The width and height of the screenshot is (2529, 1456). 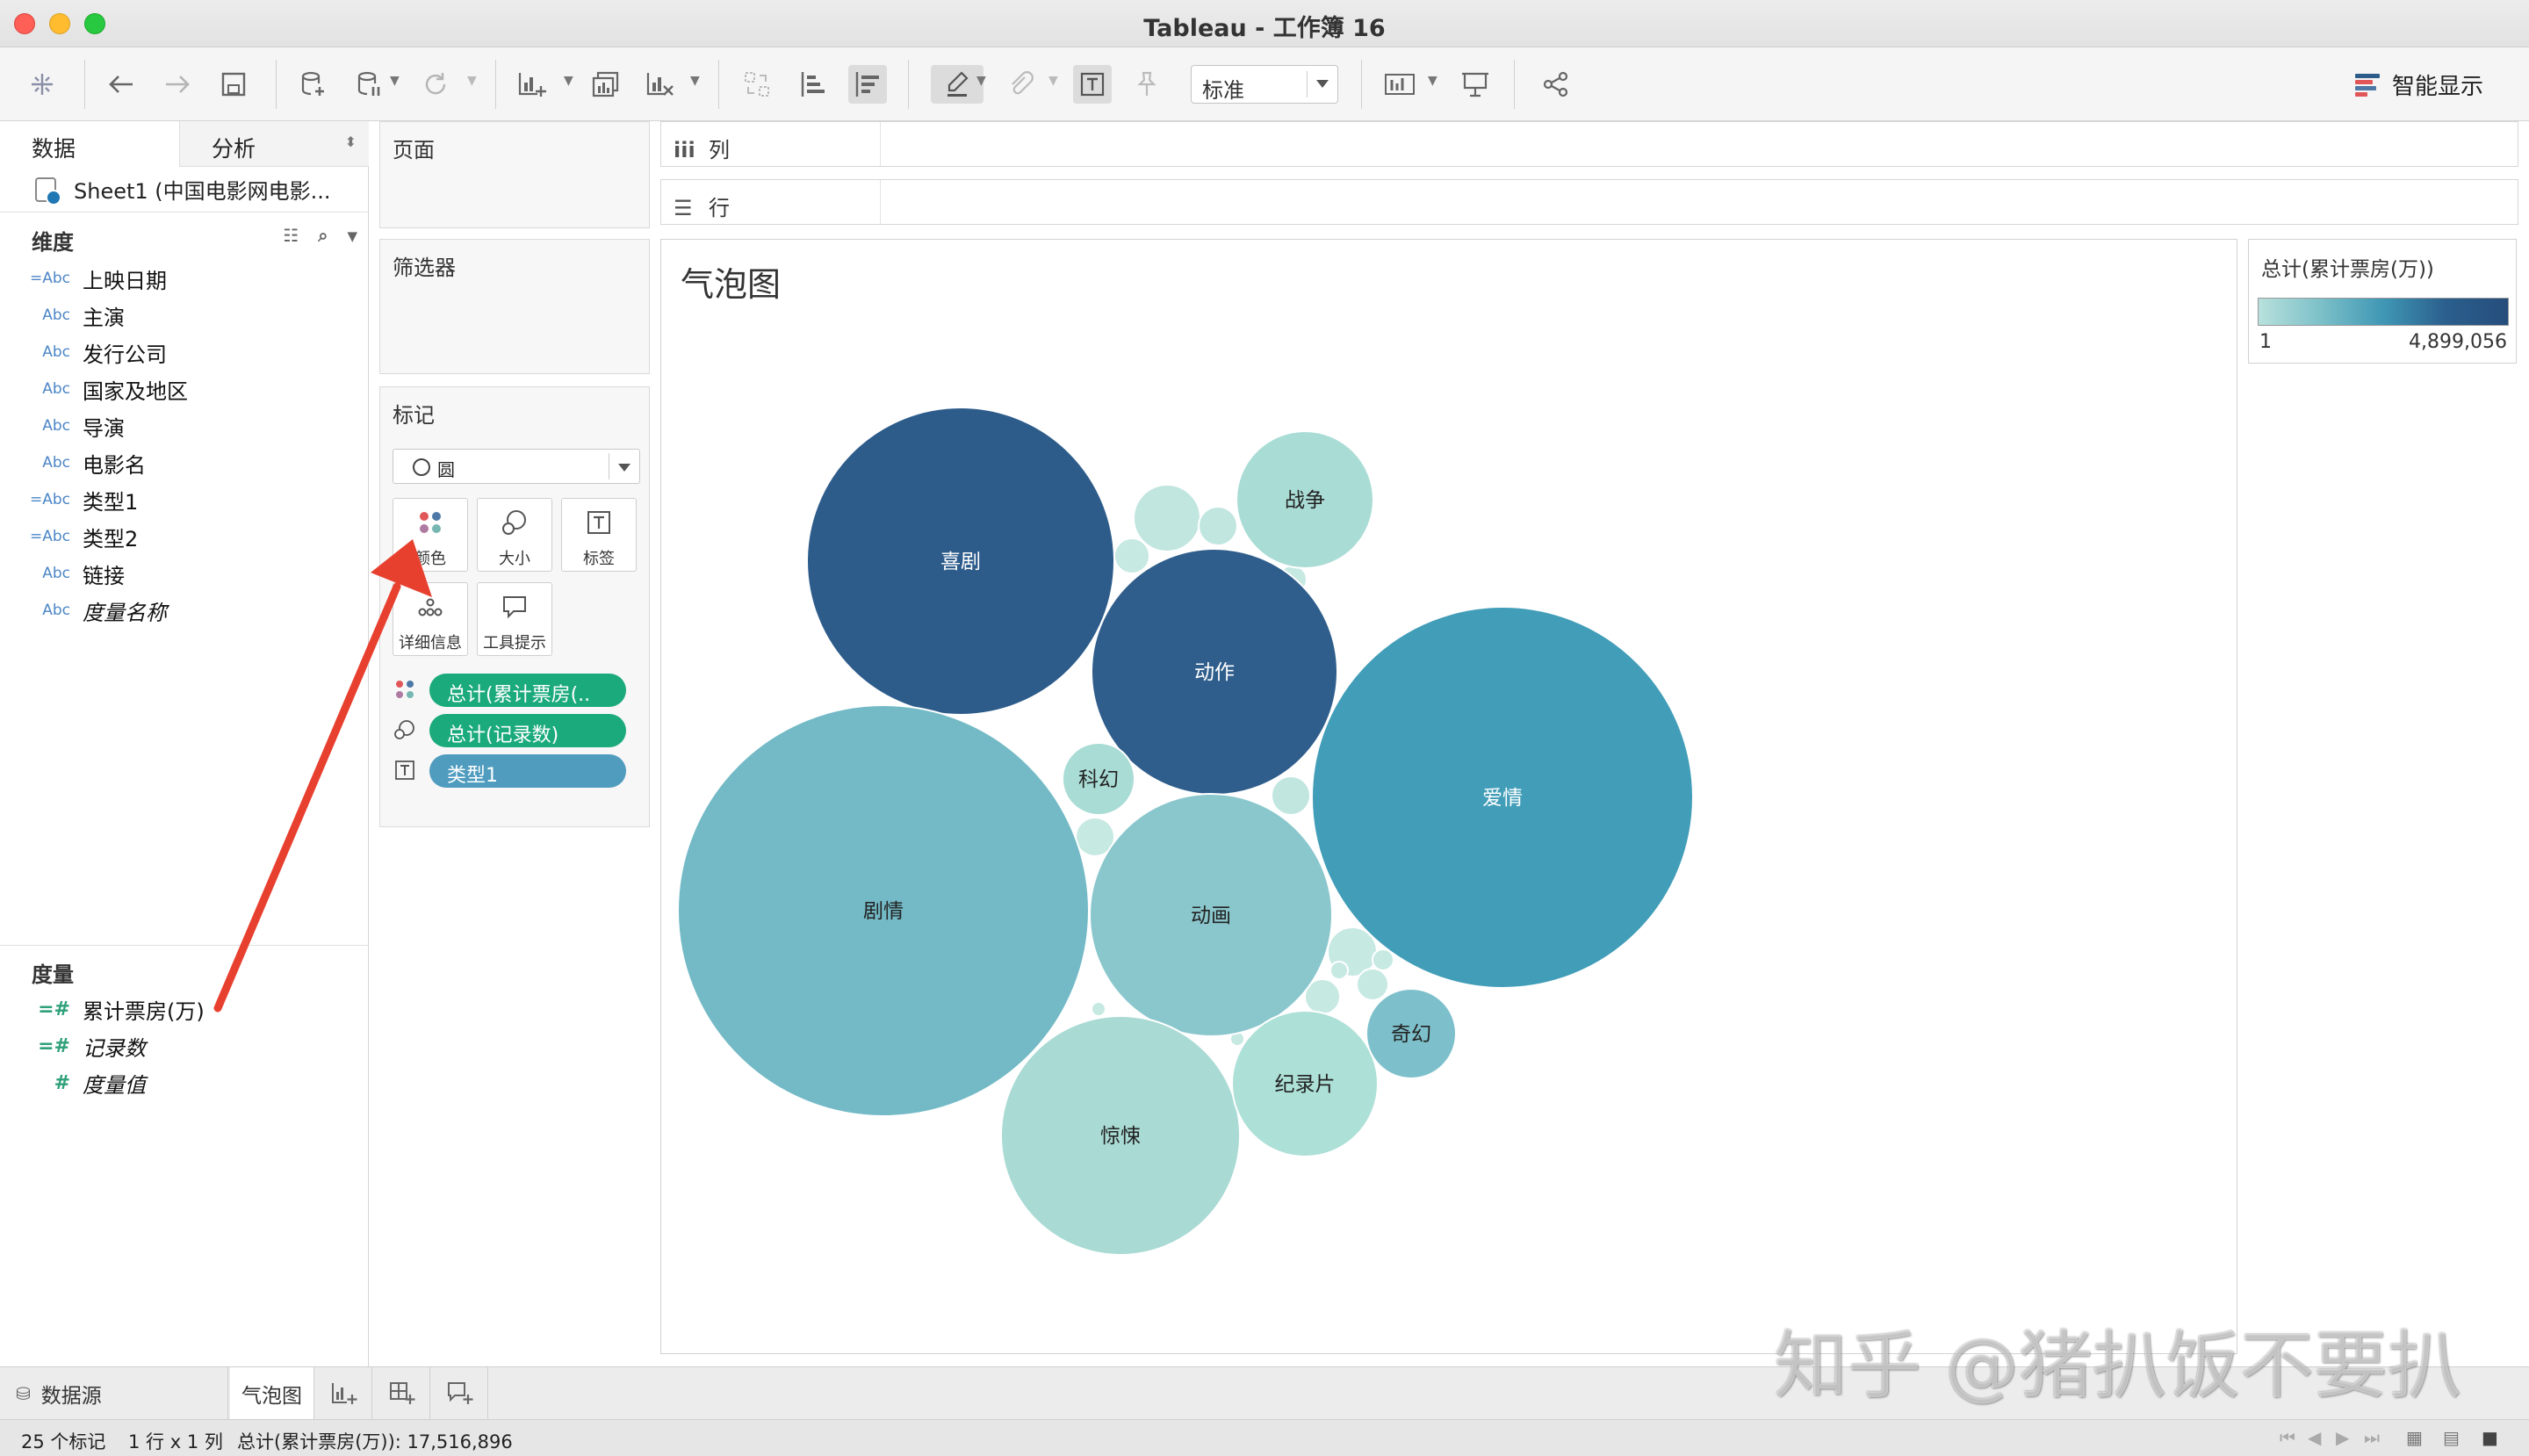 I want to click on menu-dropdown-icon: ▼, so click(x=352, y=237).